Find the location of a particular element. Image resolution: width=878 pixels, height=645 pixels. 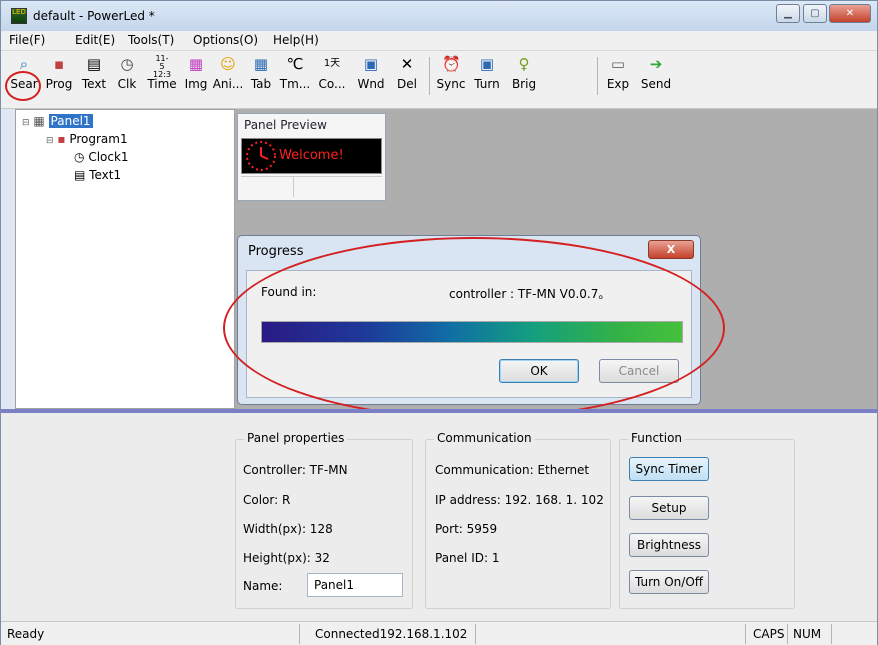

dialog-close-button: X is located at coordinates (671, 249).